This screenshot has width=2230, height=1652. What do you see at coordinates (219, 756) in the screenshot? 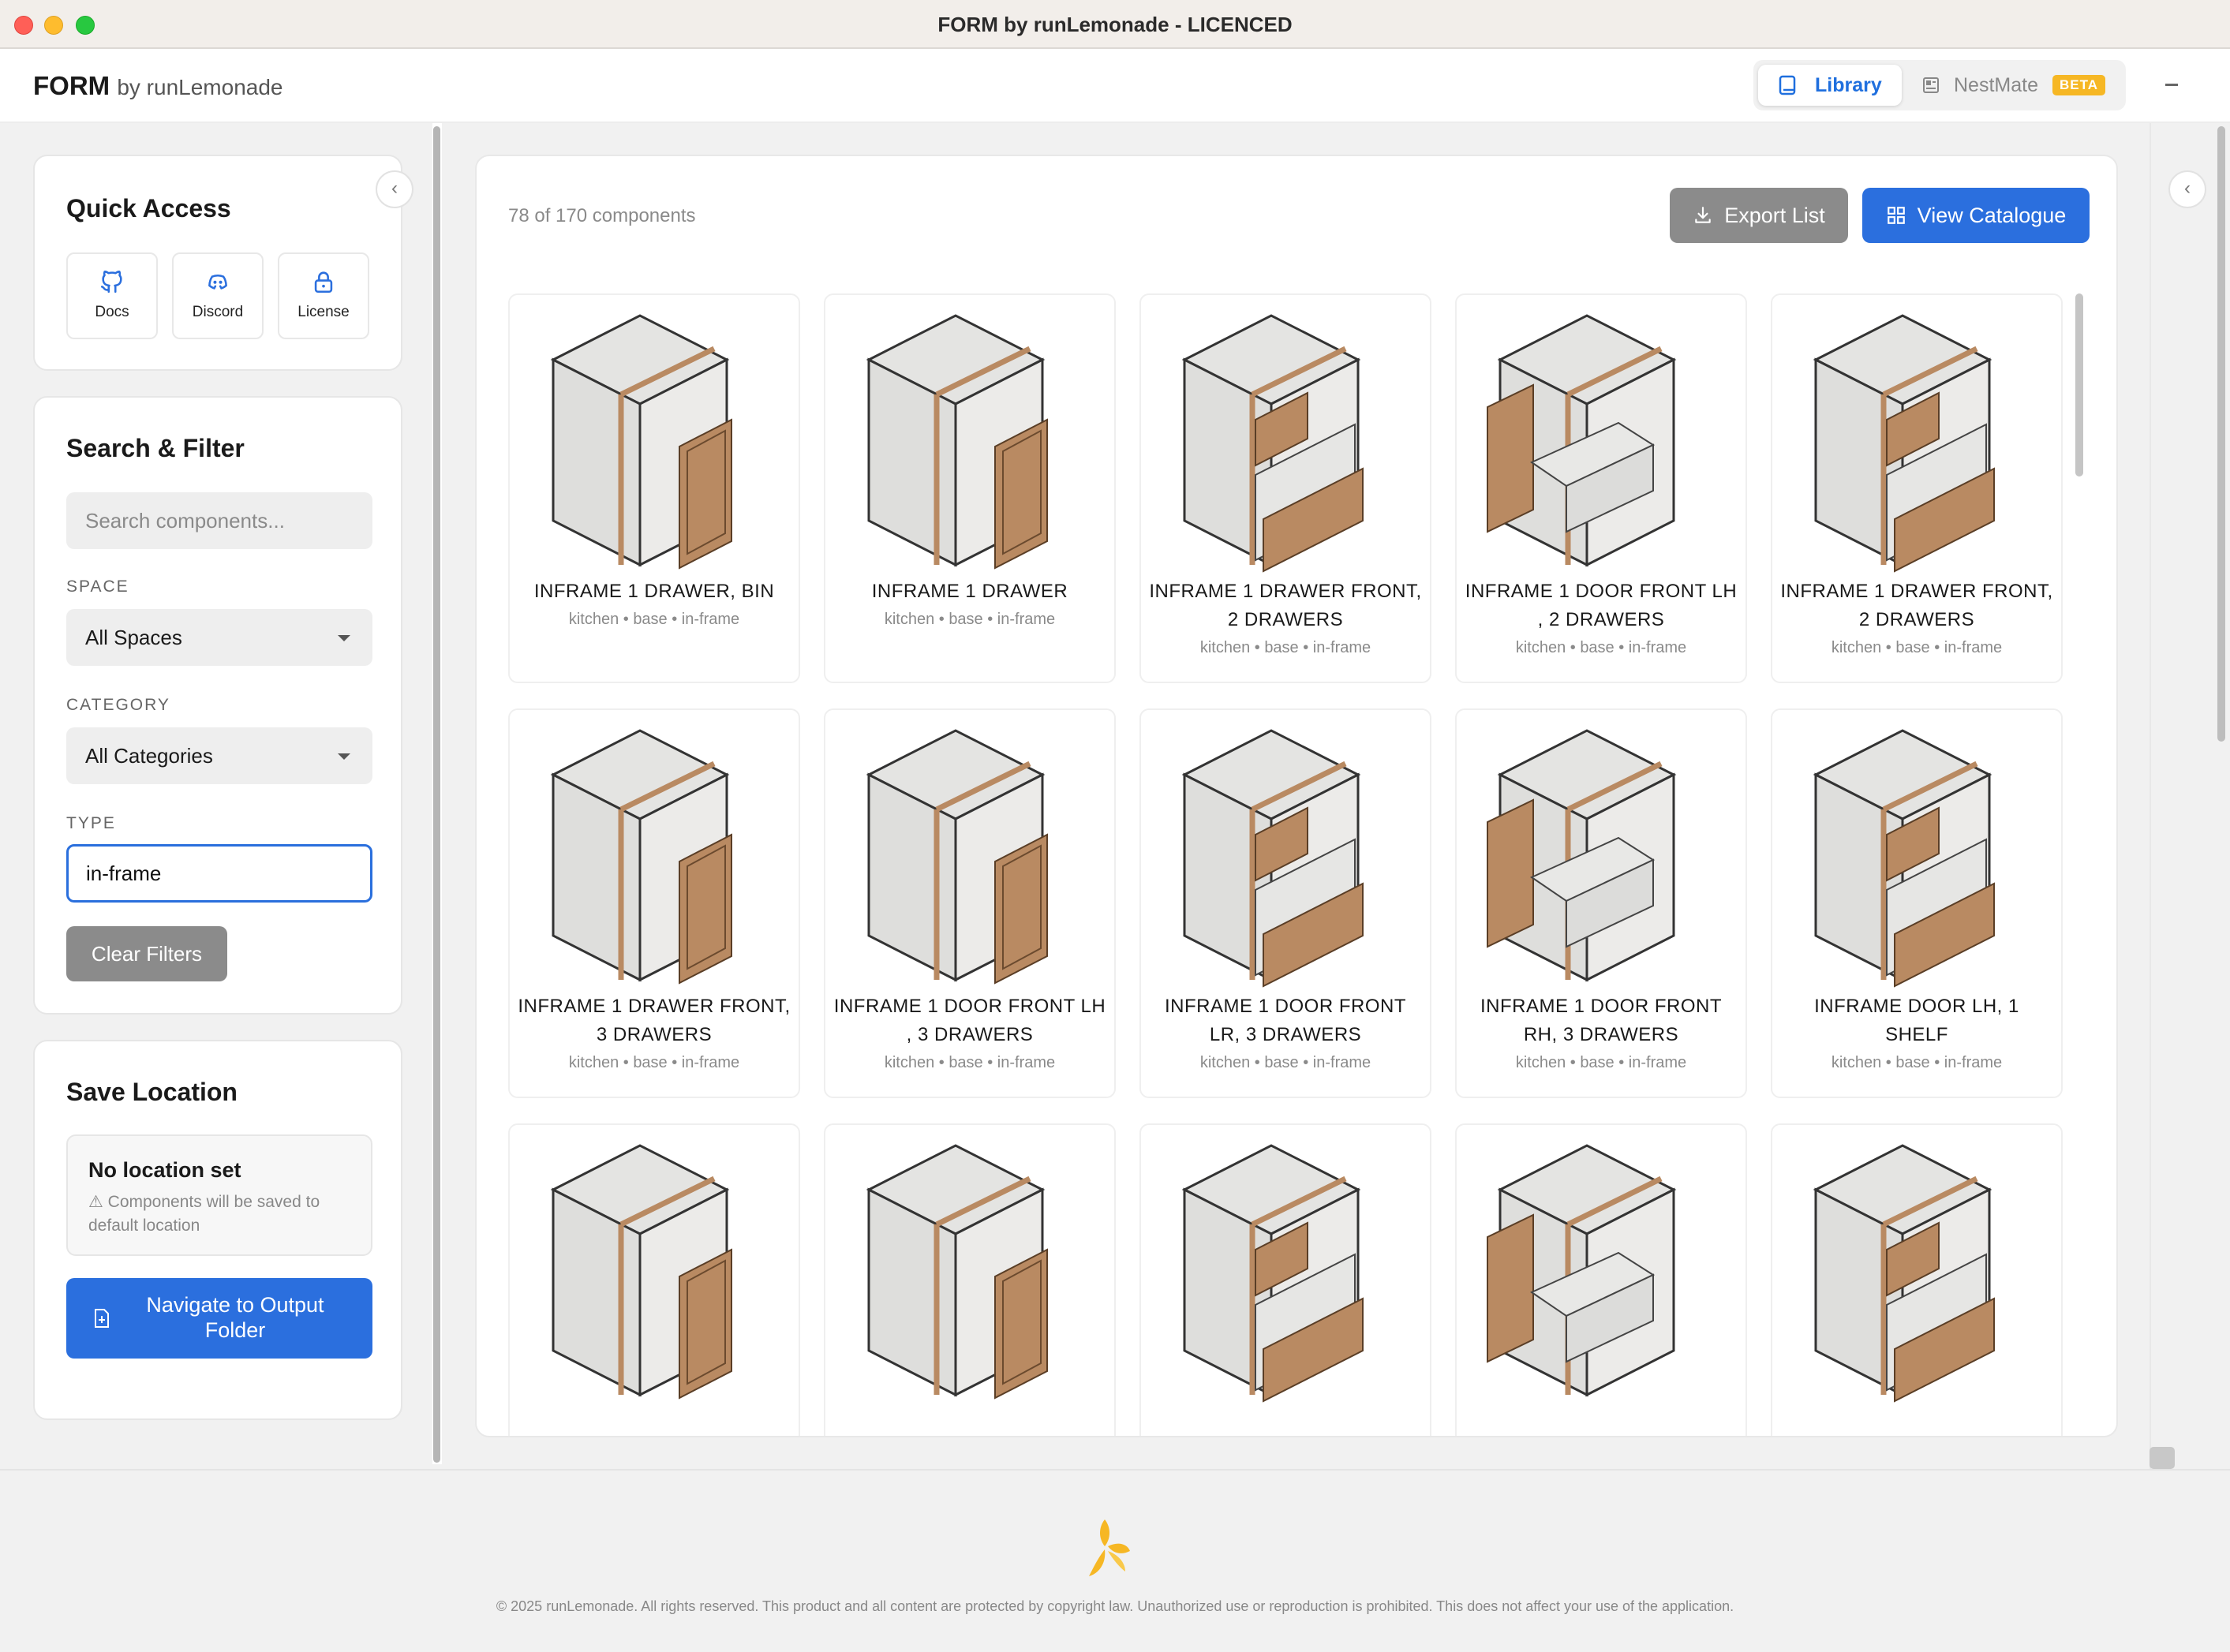
I see `category-select: All Categories` at bounding box center [219, 756].